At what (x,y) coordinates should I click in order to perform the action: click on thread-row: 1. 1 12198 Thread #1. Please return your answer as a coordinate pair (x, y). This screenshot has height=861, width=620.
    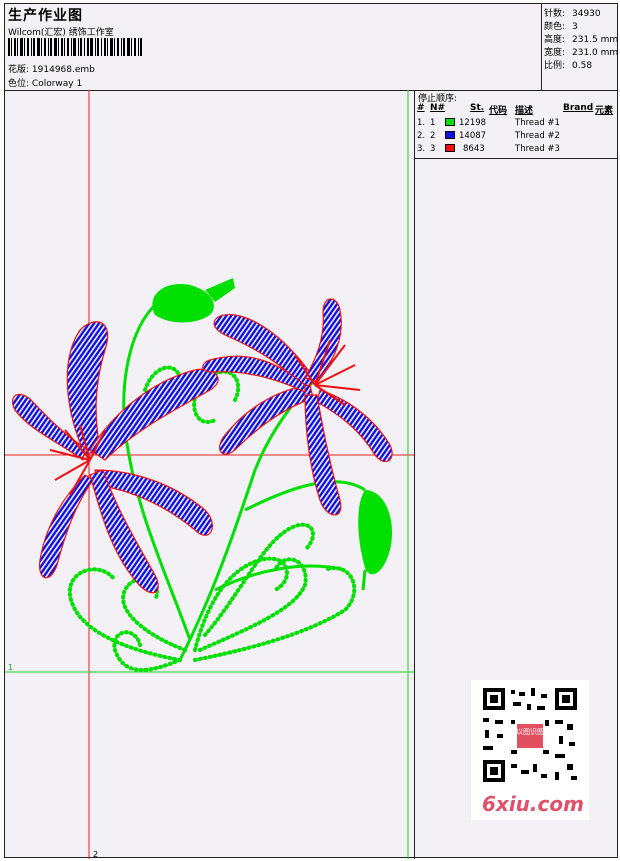
    Looking at the image, I should click on (488, 123).